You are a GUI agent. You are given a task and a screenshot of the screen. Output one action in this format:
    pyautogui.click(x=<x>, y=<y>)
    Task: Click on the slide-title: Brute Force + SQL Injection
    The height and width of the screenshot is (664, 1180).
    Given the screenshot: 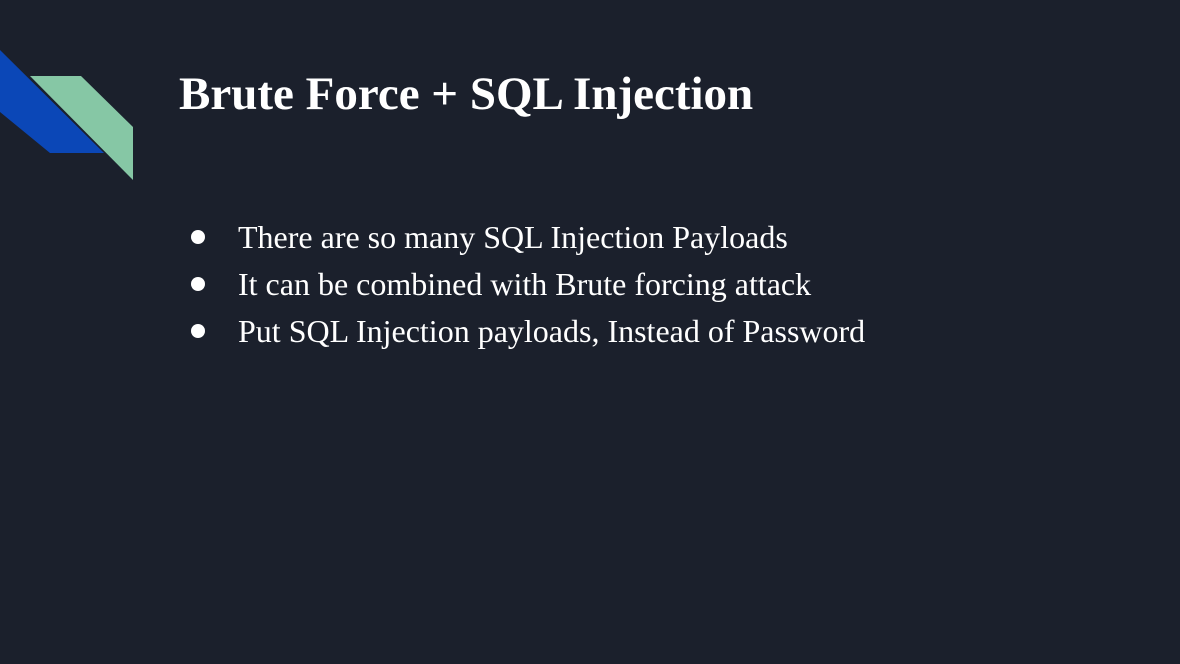 What is the action you would take?
    pyautogui.click(x=466, y=94)
    